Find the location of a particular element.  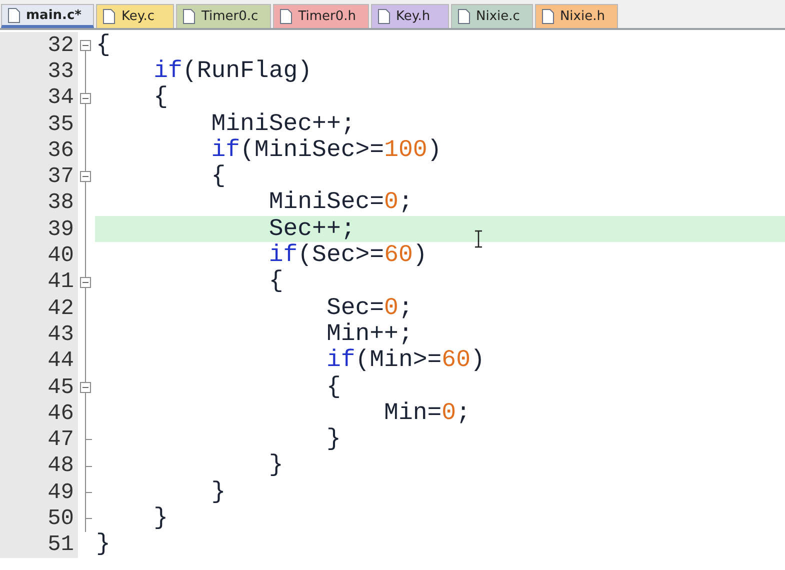

line-number: 32 is located at coordinates (39, 45).